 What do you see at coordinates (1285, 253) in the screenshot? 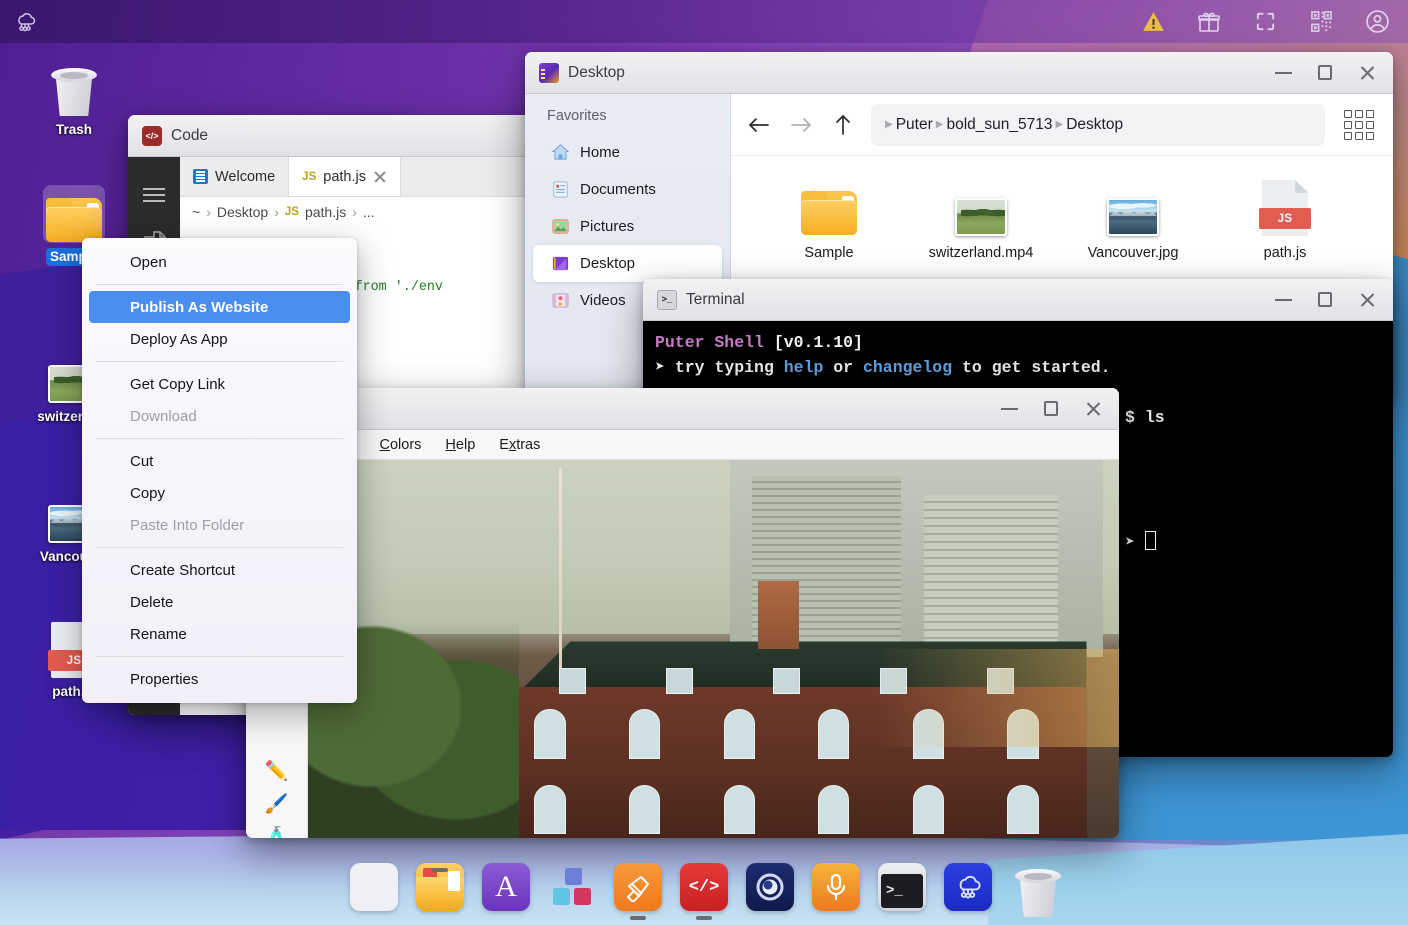
I see `file-label: path.js` at bounding box center [1285, 253].